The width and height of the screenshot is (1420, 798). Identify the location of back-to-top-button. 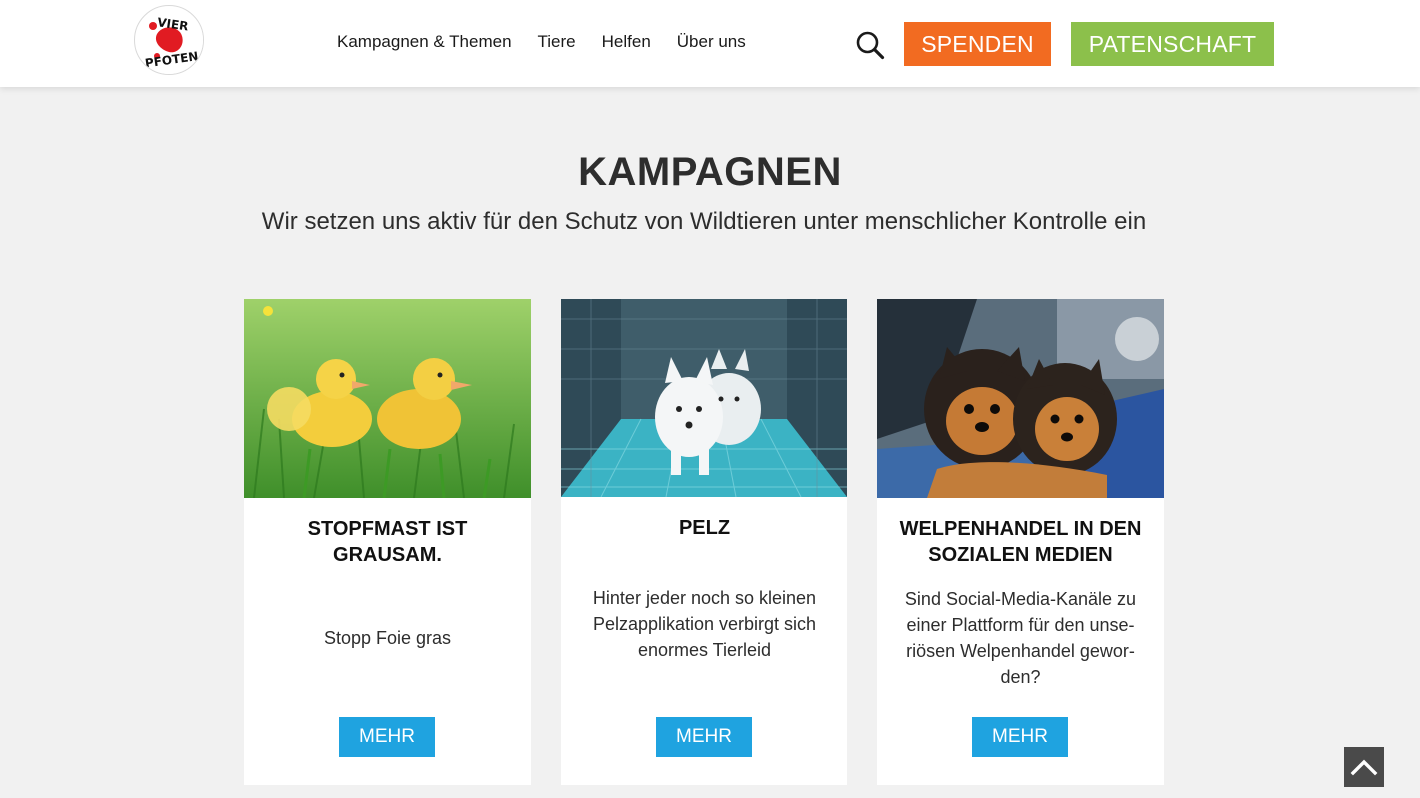
(1364, 767).